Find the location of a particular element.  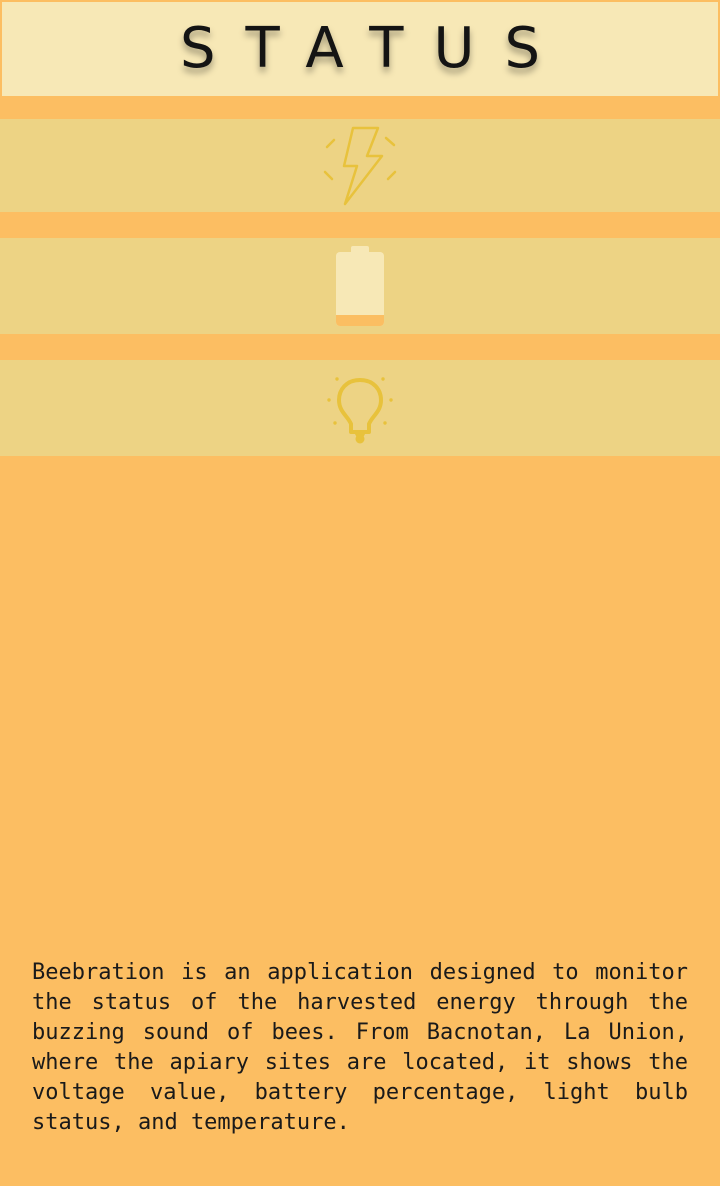

light-bulb-icon is located at coordinates (360, 408).